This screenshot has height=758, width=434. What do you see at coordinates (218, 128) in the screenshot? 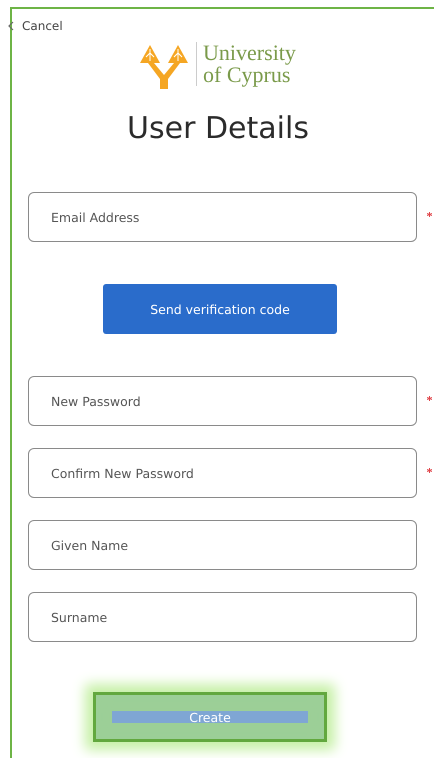
I see `page-title: User Details` at bounding box center [218, 128].